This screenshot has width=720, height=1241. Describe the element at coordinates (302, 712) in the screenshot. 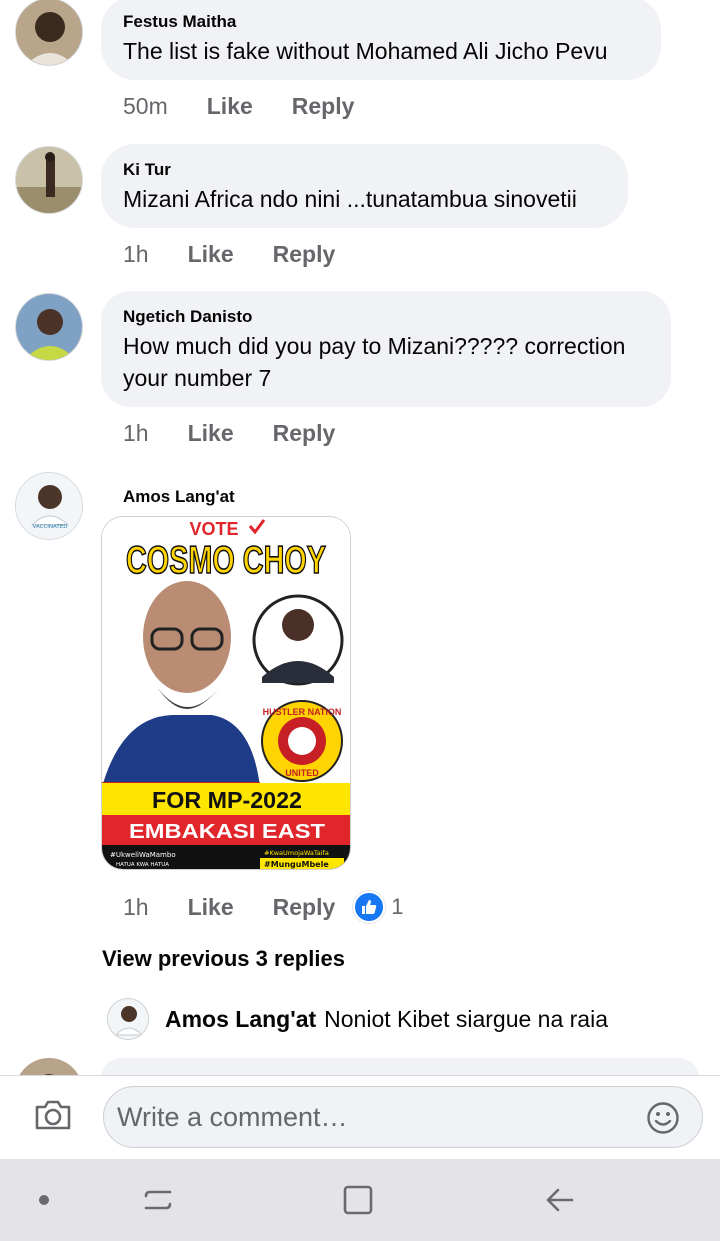

I see `svg-text: HUSTLER NATION` at that location.